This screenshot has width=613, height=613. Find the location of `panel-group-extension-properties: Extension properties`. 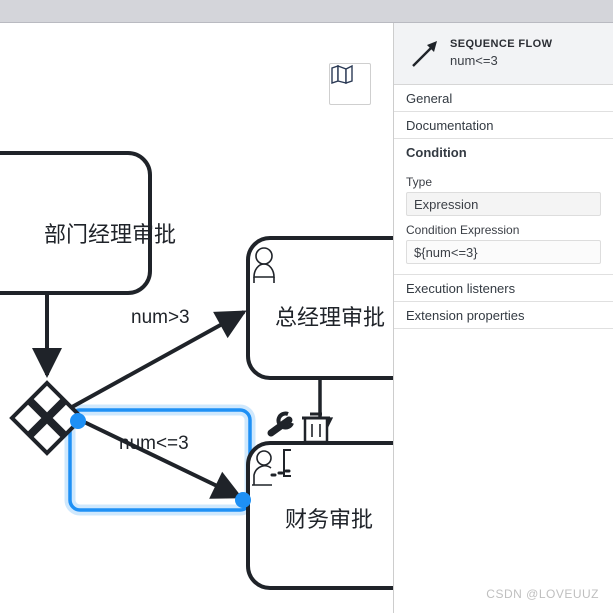

panel-group-extension-properties: Extension properties is located at coordinates (503, 315).